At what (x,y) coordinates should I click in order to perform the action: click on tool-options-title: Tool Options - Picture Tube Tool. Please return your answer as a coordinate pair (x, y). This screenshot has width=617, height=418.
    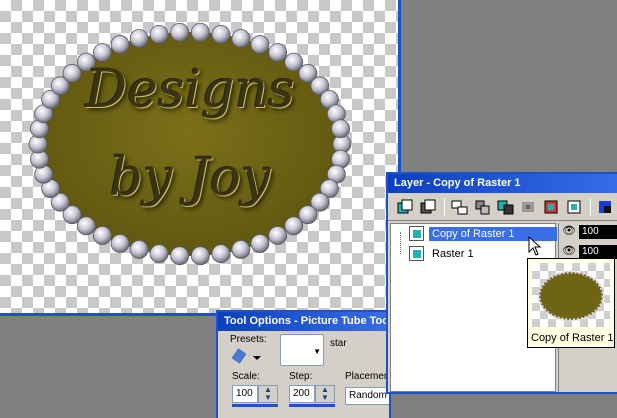
    Looking at the image, I should click on (303, 321).